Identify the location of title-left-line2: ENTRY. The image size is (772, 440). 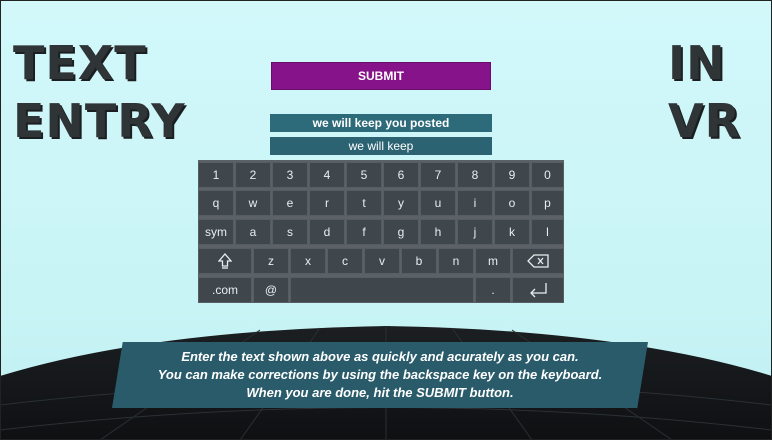
(99, 121).